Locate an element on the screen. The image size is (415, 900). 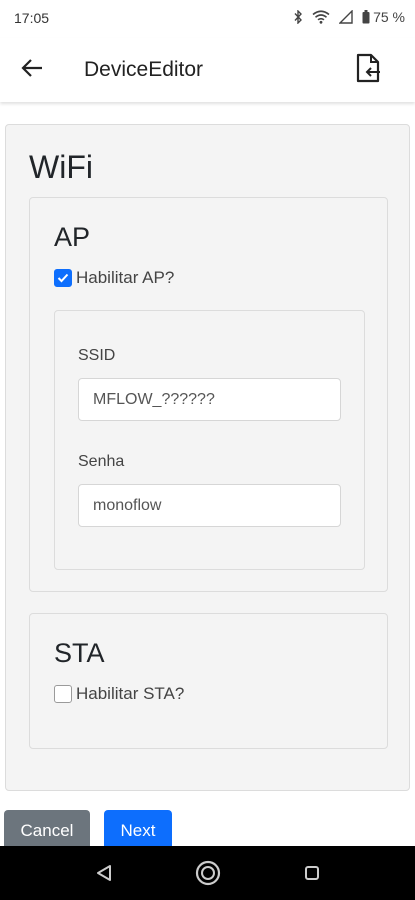
nav-home-icon is located at coordinates (208, 873).